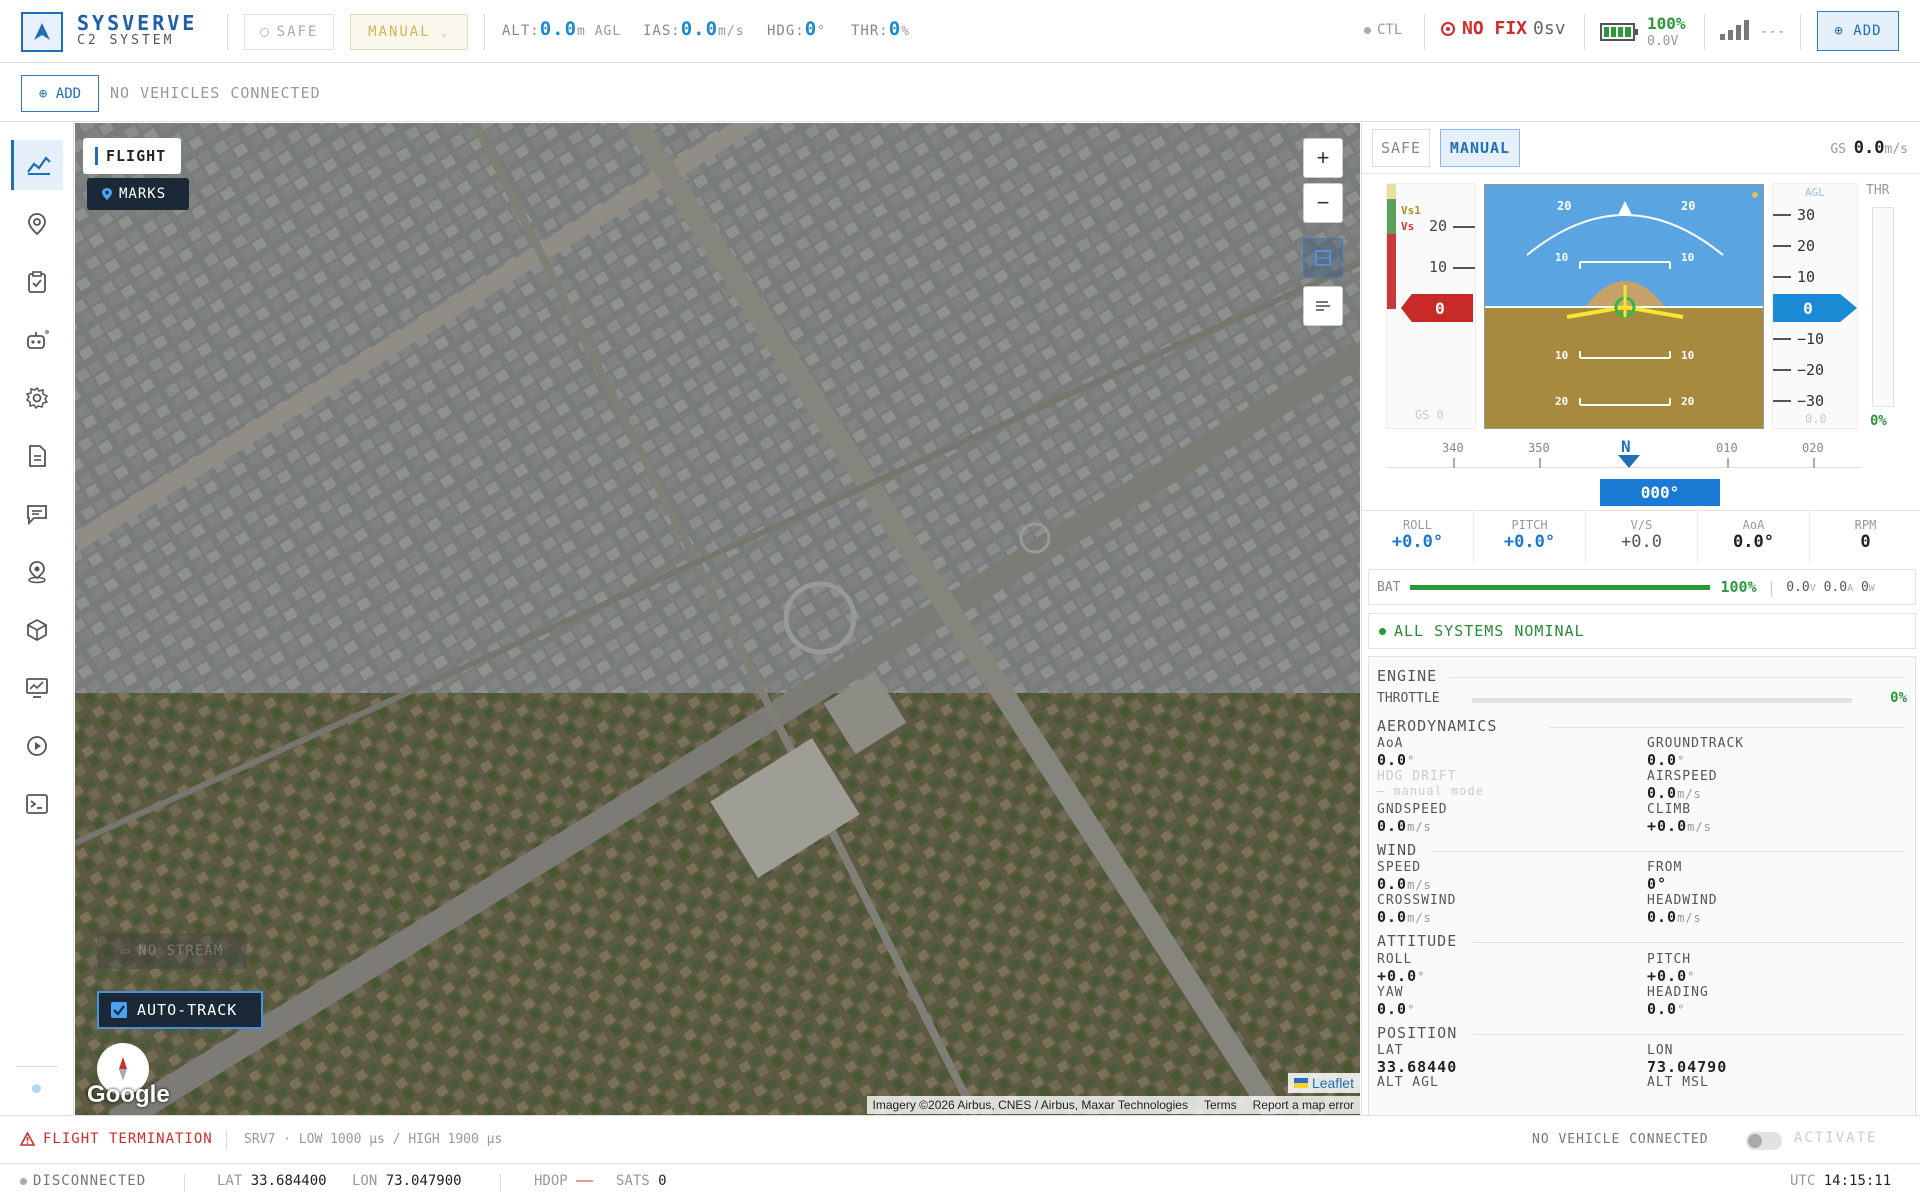 This screenshot has width=1920, height=1200. Describe the element at coordinates (96, 156) in the screenshot. I see `active-marker` at that location.